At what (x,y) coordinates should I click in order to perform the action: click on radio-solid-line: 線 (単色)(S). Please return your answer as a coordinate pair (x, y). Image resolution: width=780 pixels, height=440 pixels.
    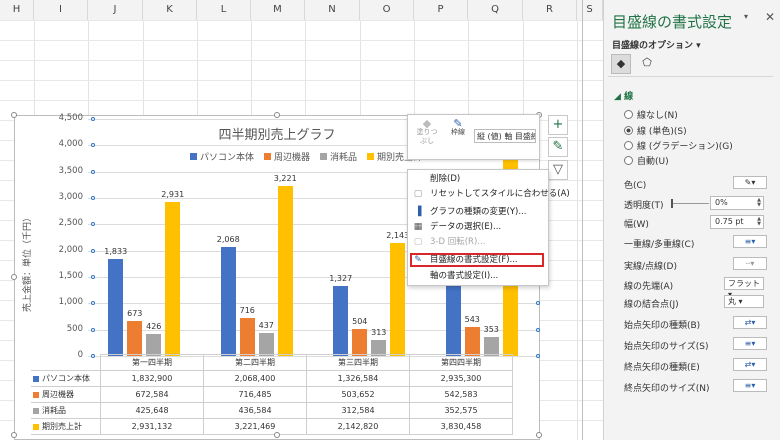
    Looking at the image, I should click on (655, 130).